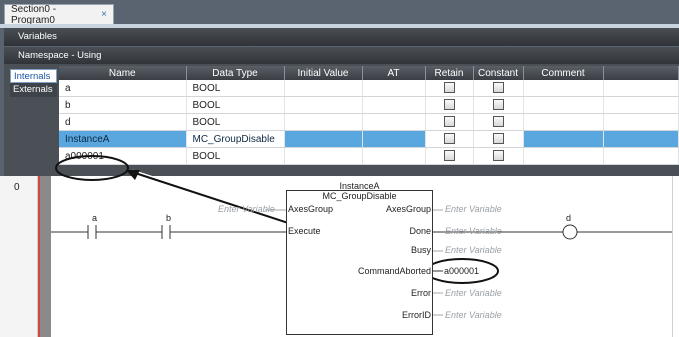 The height and width of the screenshot is (337, 679). What do you see at coordinates (473, 293) in the screenshot?
I see `enter-variable-error: Enter Variable` at bounding box center [473, 293].